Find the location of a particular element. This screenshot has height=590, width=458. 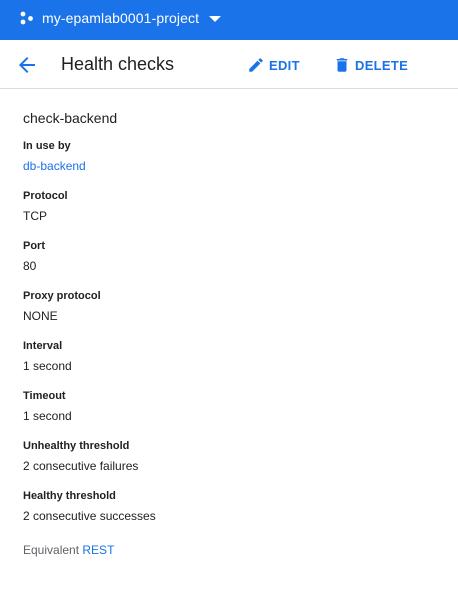

field-label: Proxy protocol is located at coordinates (62, 296).